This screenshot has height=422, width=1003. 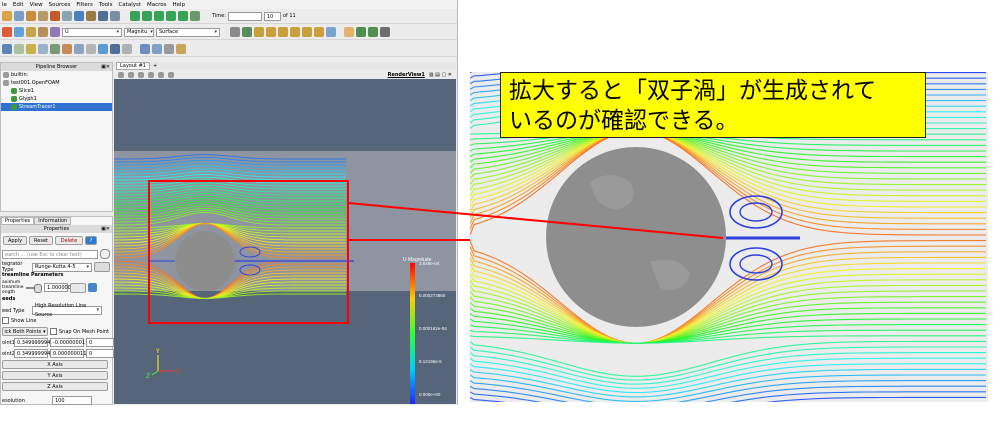 What do you see at coordinates (41, 240) in the screenshot?
I see `reset-button: Reset` at bounding box center [41, 240].